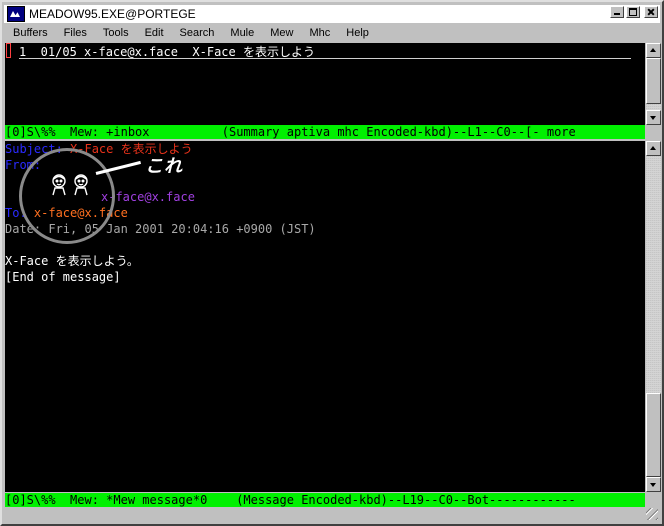 The width and height of the screenshot is (664, 526). I want to click on subject-line: Subject: X-Face を表示しよう, so click(325, 149).